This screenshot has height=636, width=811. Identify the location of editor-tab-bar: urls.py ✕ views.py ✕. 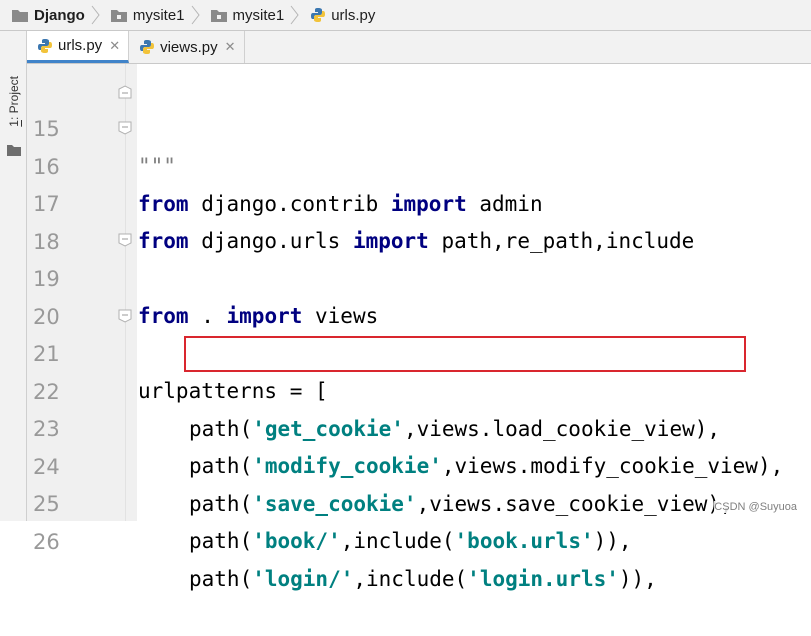
(419, 47).